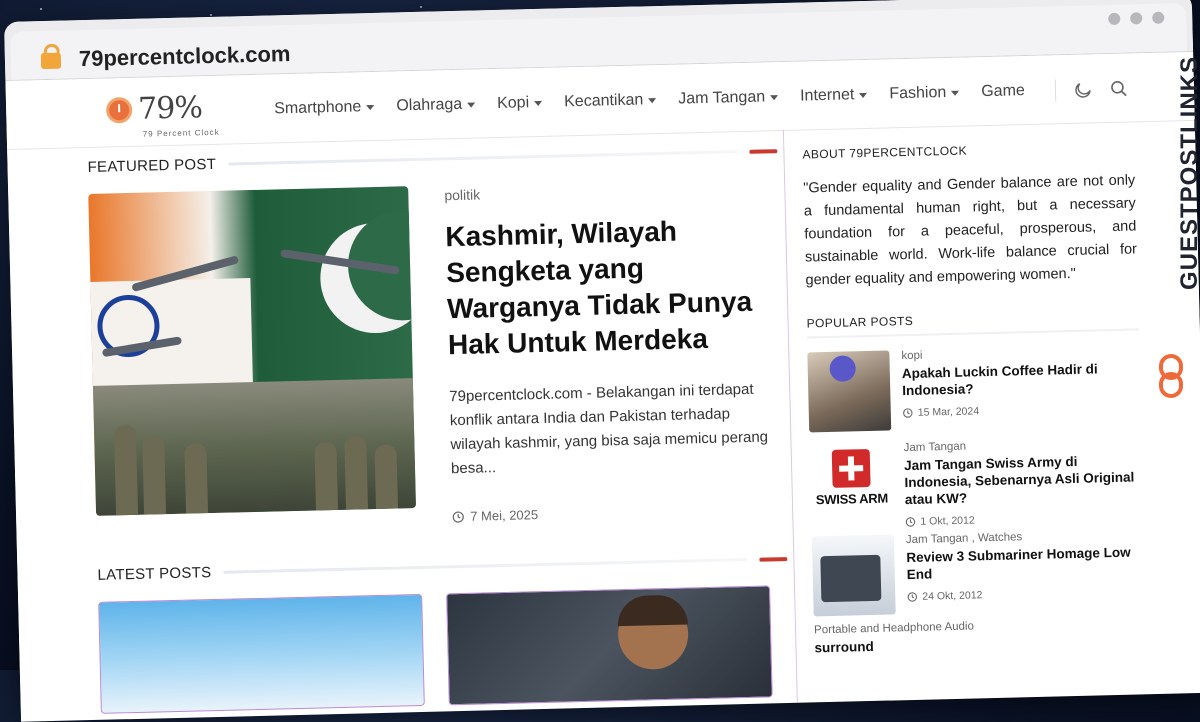  Describe the element at coordinates (612, 512) in the screenshot. I see `post-date: 7 Mei, 2025` at that location.